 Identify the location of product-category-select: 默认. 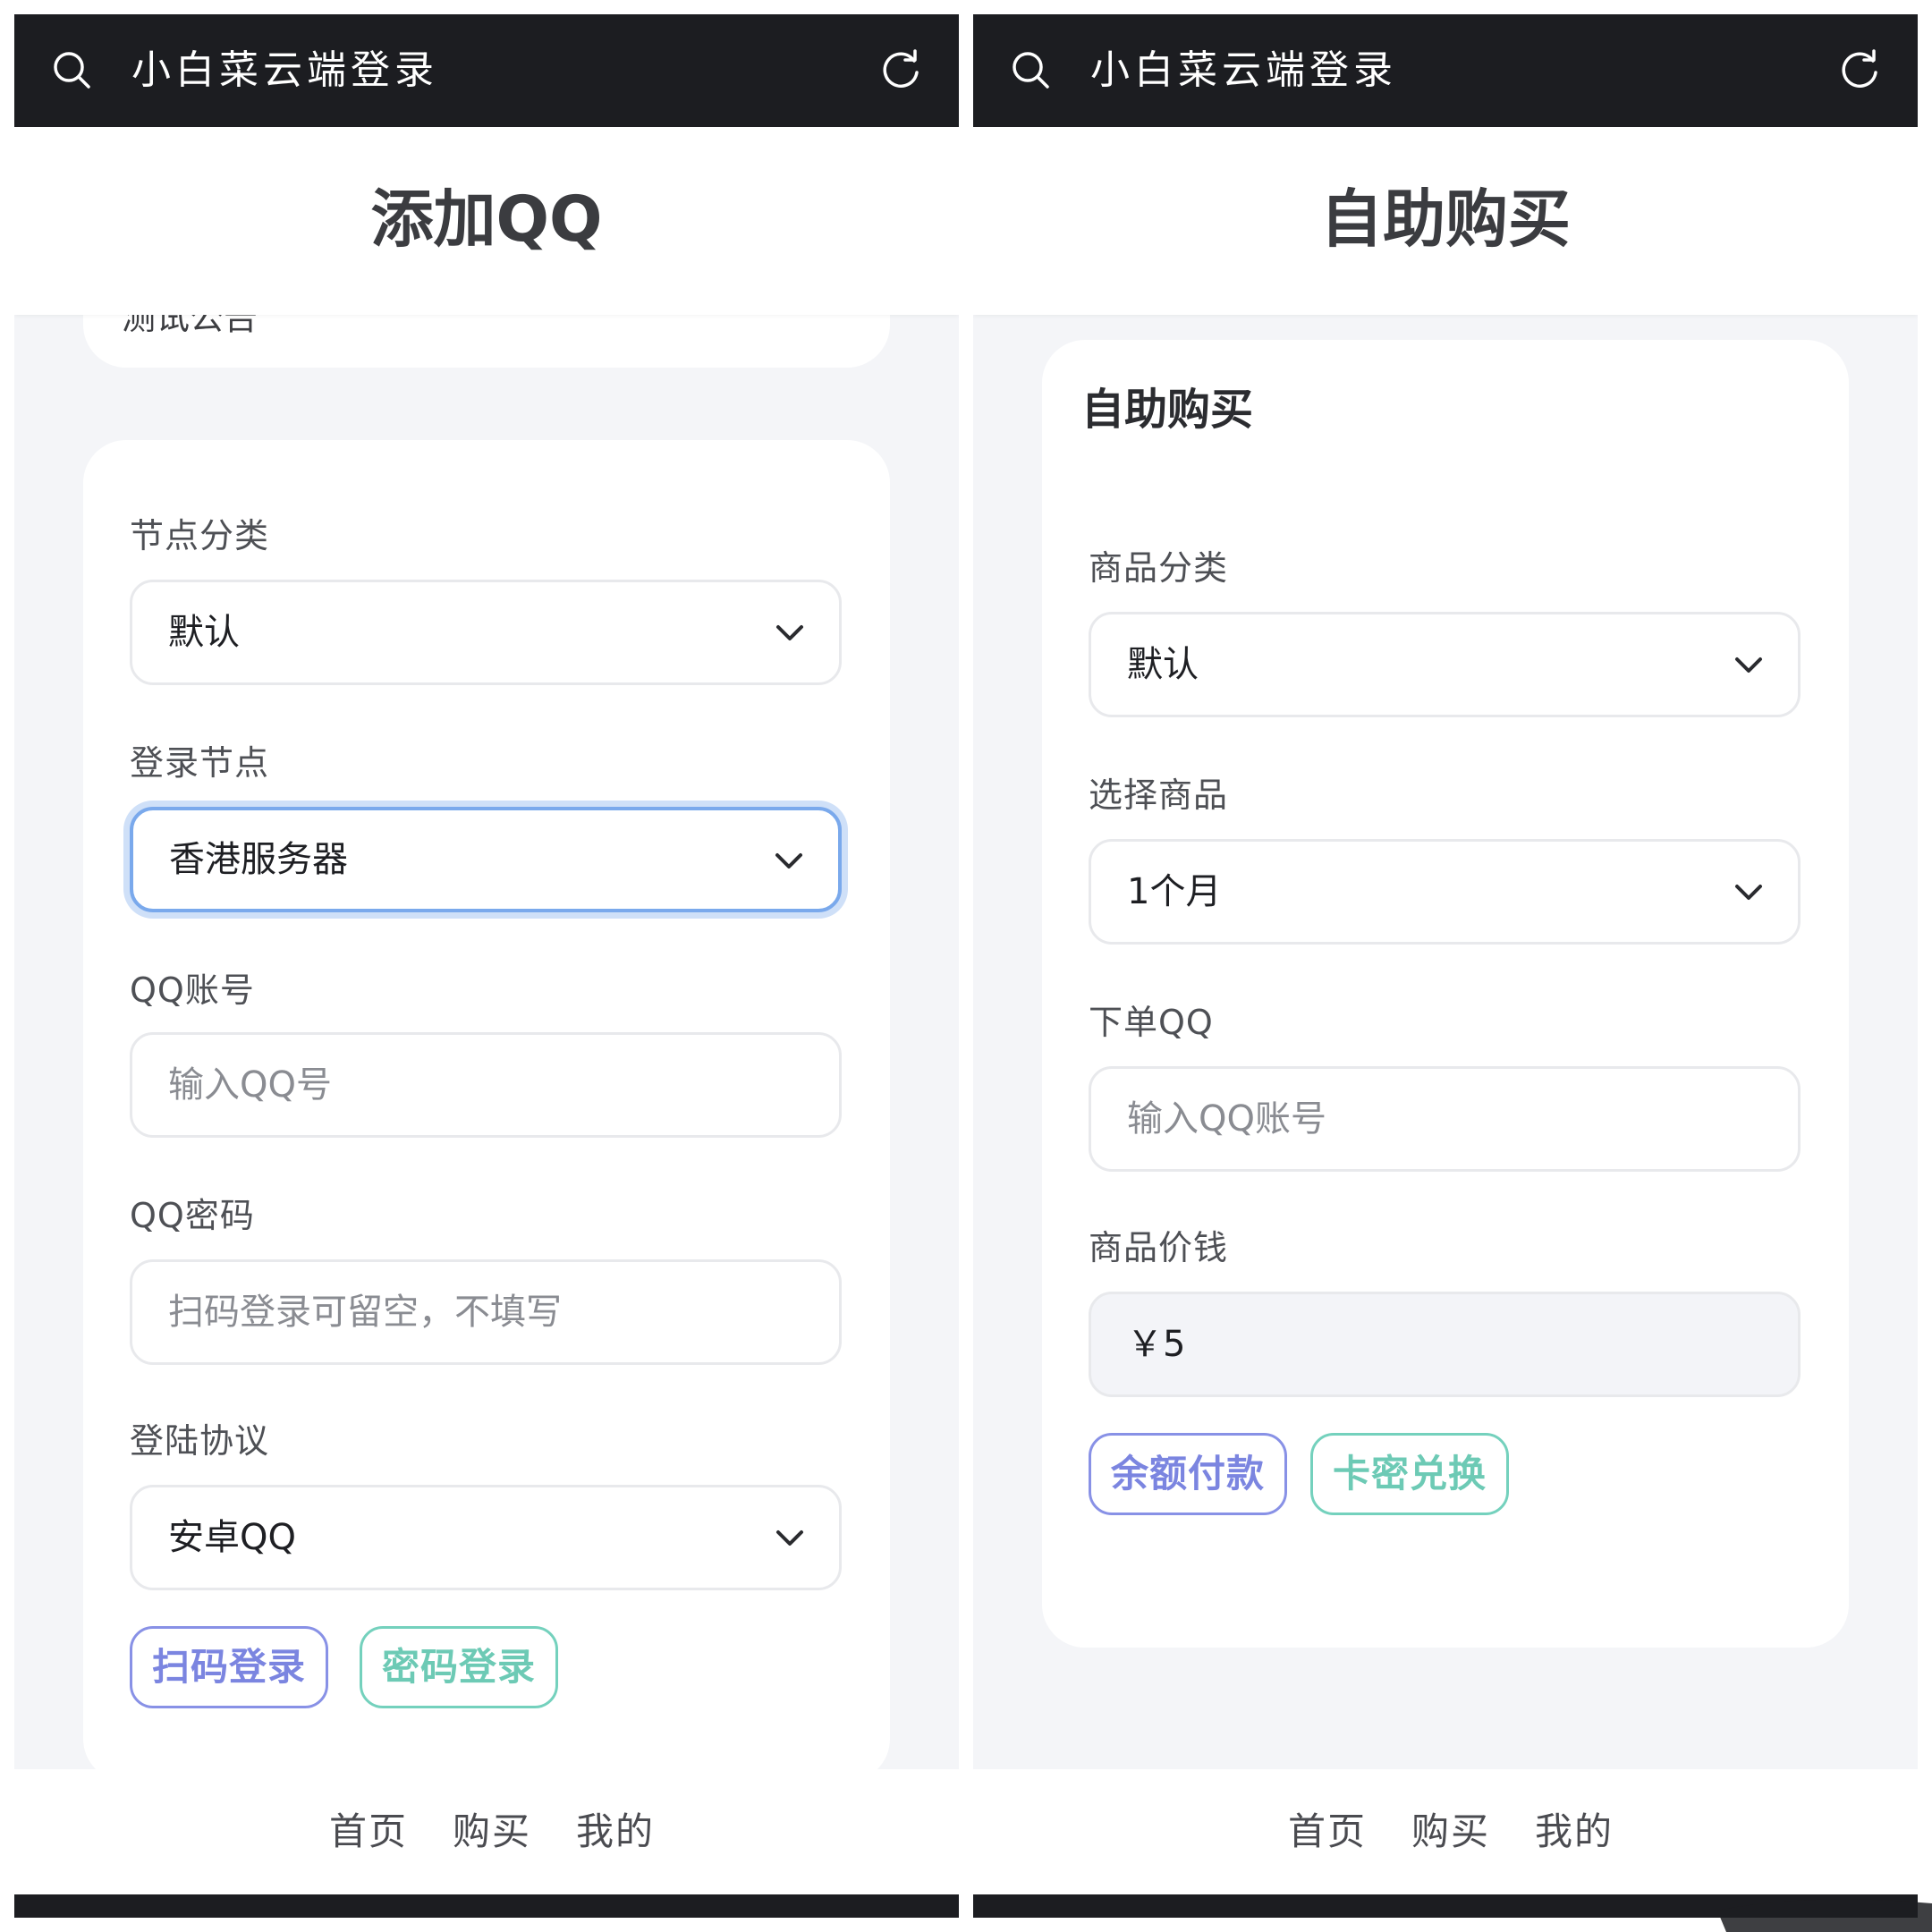
(1445, 664).